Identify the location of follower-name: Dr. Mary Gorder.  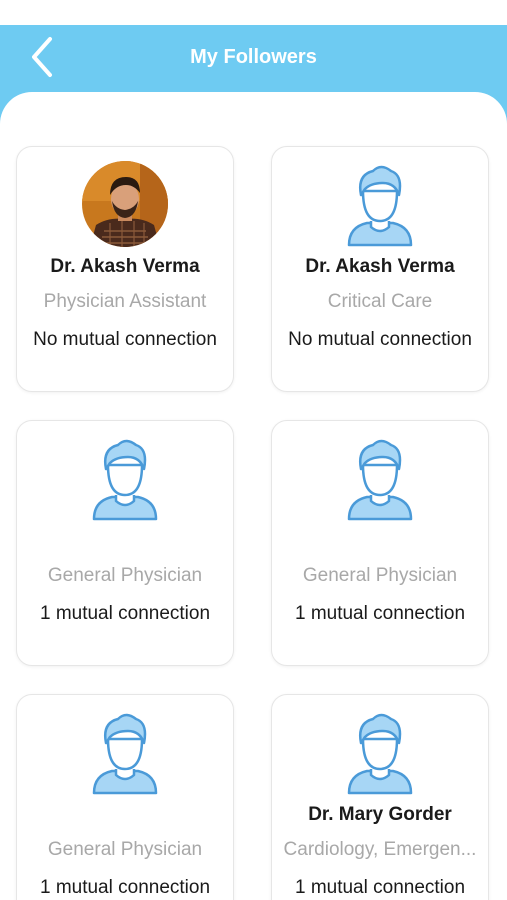
(380, 814).